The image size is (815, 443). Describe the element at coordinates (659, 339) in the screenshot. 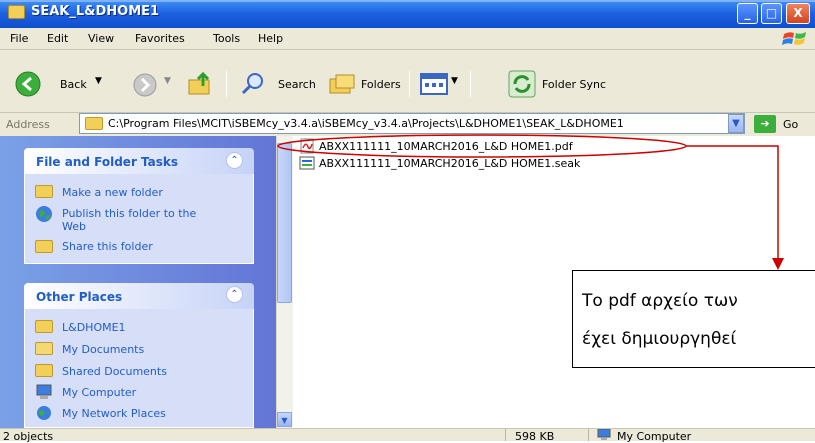

I see `annotation-text-line2: έχει δημιουργηθεί` at that location.